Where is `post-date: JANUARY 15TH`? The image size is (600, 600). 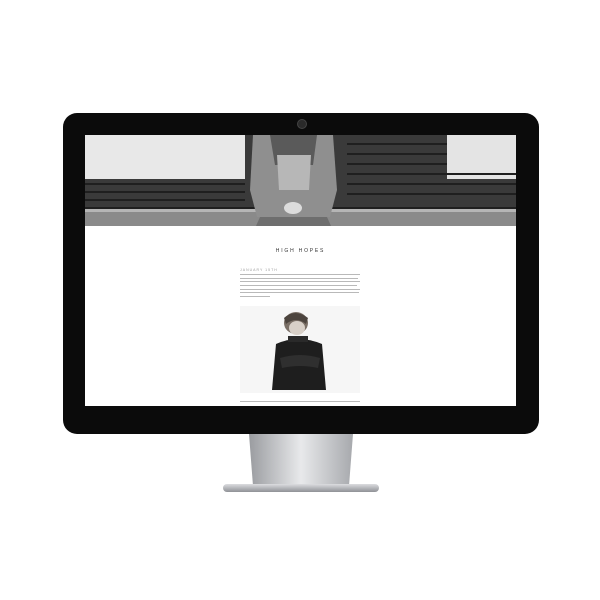
post-date: JANUARY 15TH is located at coordinates (259, 270).